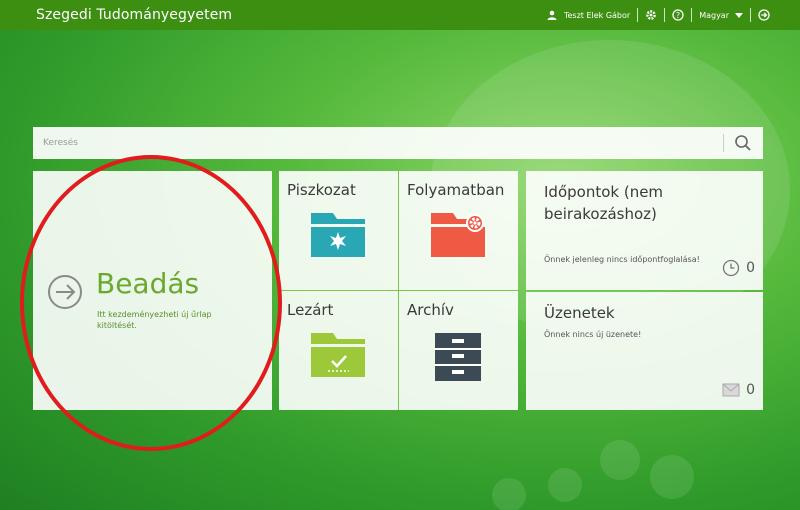 This screenshot has height=510, width=800. Describe the element at coordinates (148, 283) in the screenshot. I see `tile-beadas-title: Beadás` at that location.